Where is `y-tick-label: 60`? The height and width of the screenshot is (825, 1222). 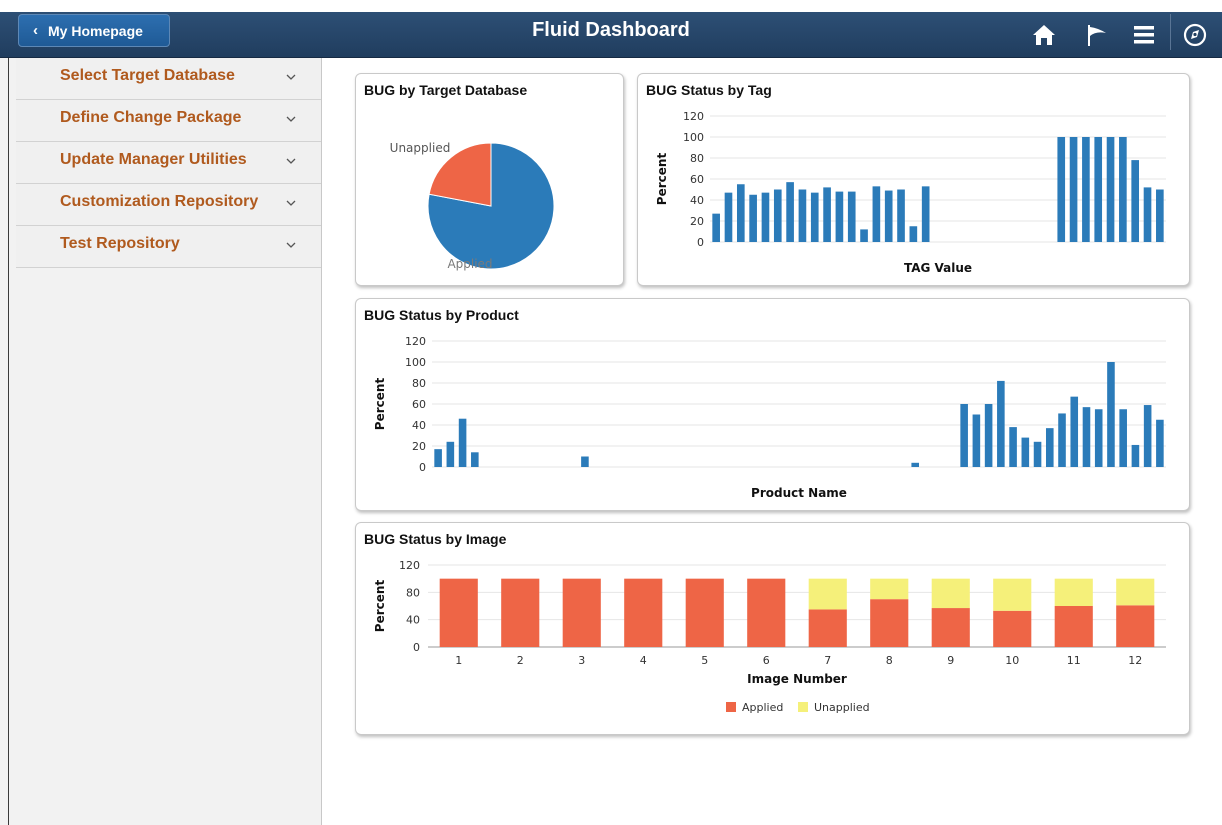
y-tick-label: 60 is located at coordinates (697, 179).